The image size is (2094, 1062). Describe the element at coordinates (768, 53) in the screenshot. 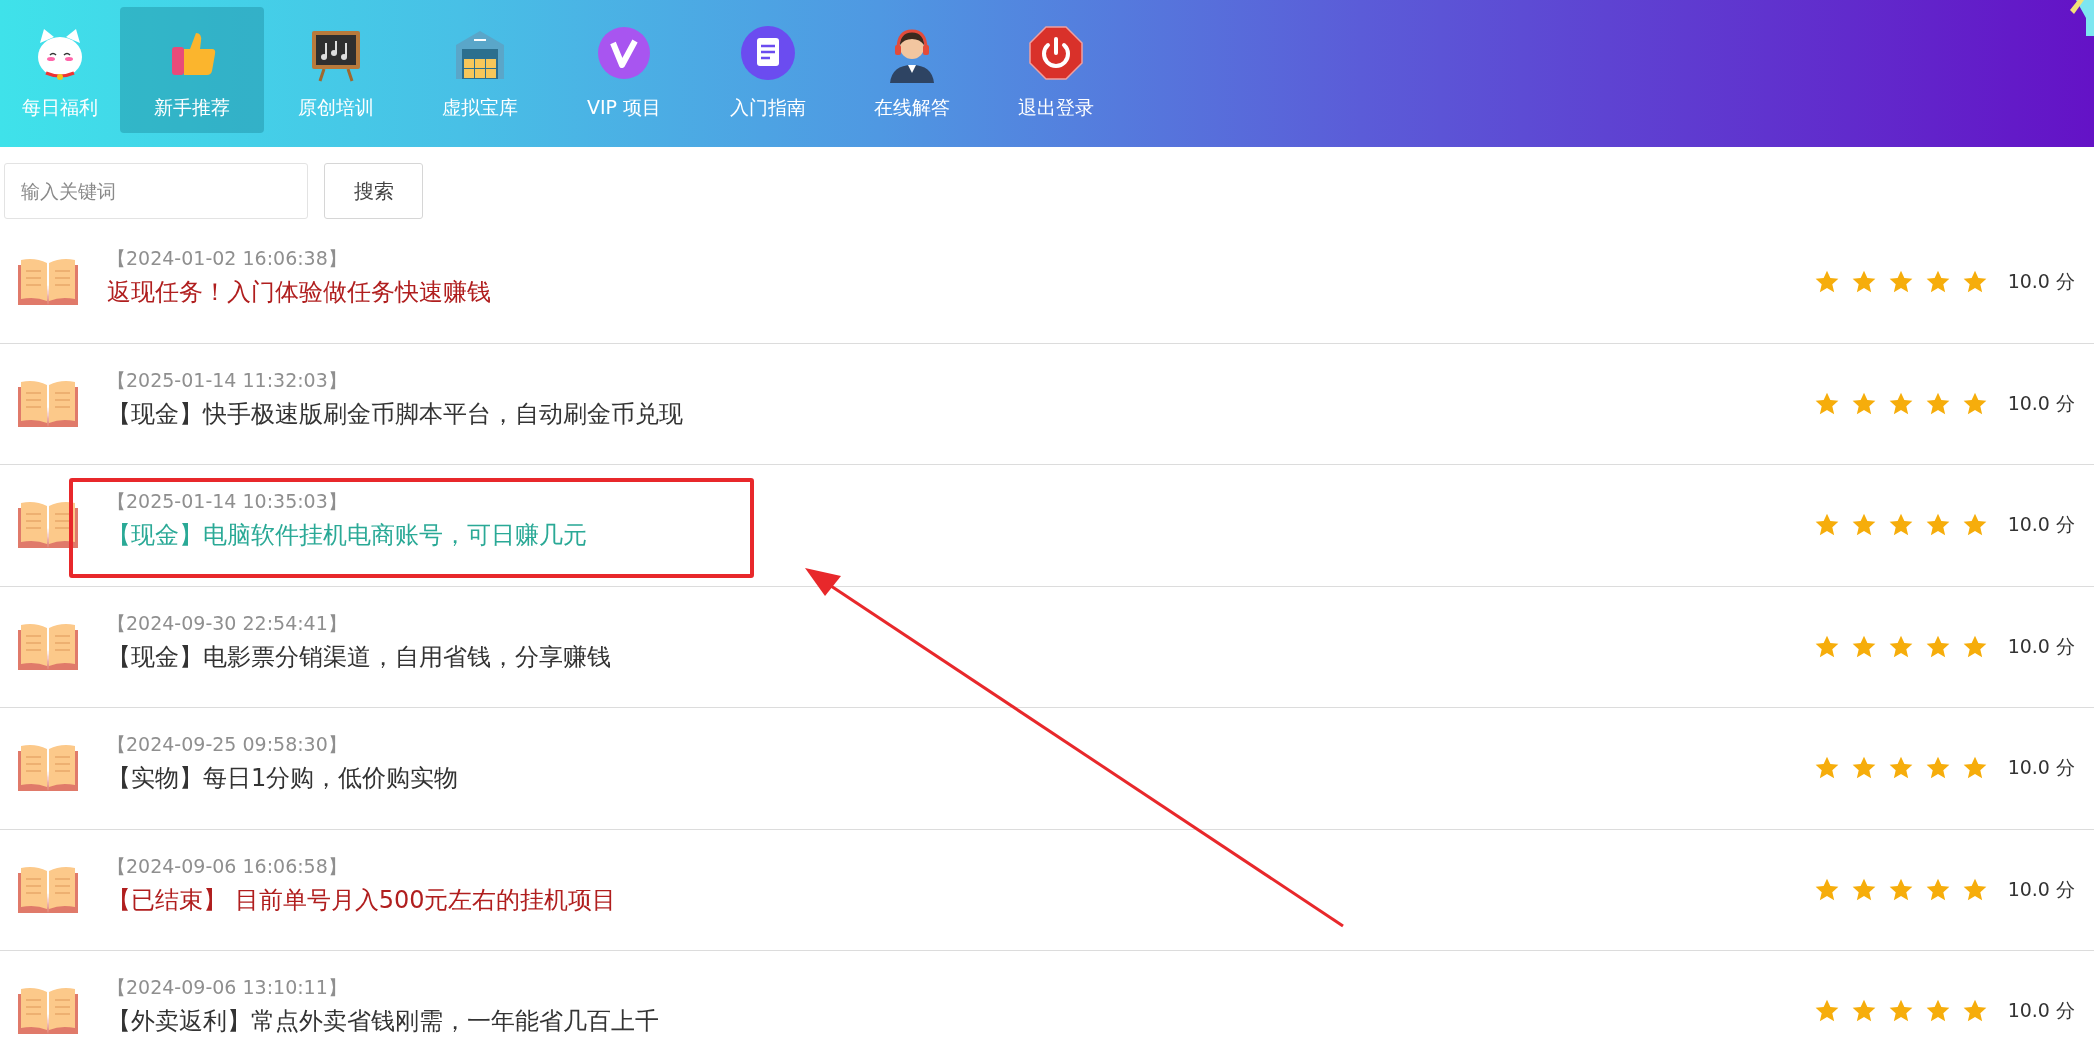

I see `document-icon` at that location.